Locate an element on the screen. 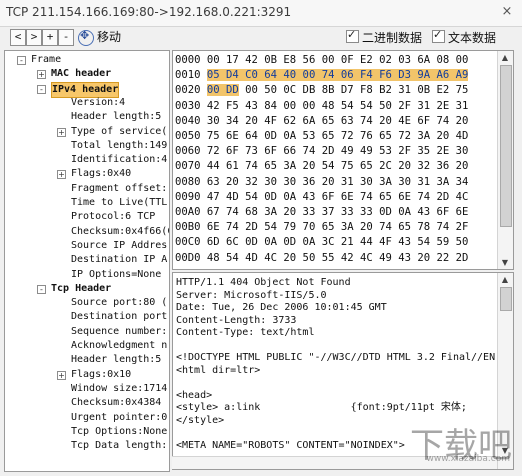  hex-address: 0020 is located at coordinates (191, 90).